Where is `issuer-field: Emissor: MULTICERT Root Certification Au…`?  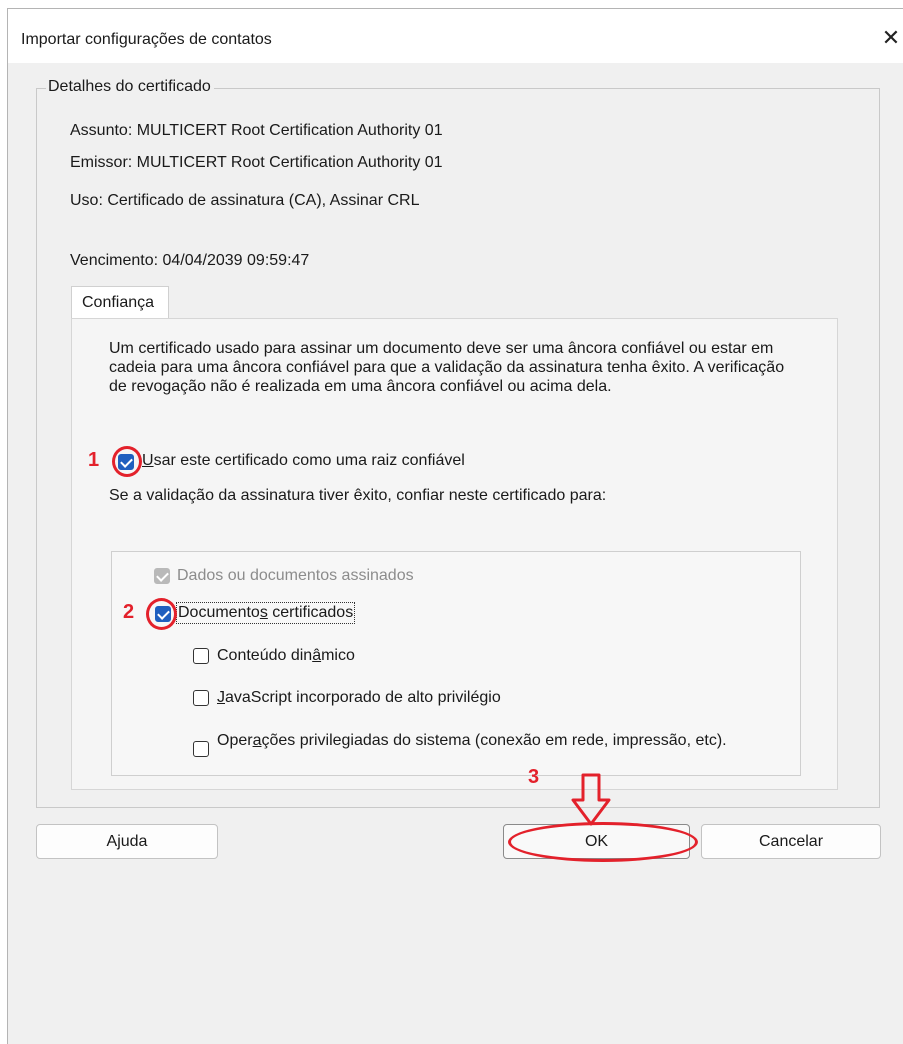
issuer-field: Emissor: MULTICERT Root Certification Au… is located at coordinates (256, 162).